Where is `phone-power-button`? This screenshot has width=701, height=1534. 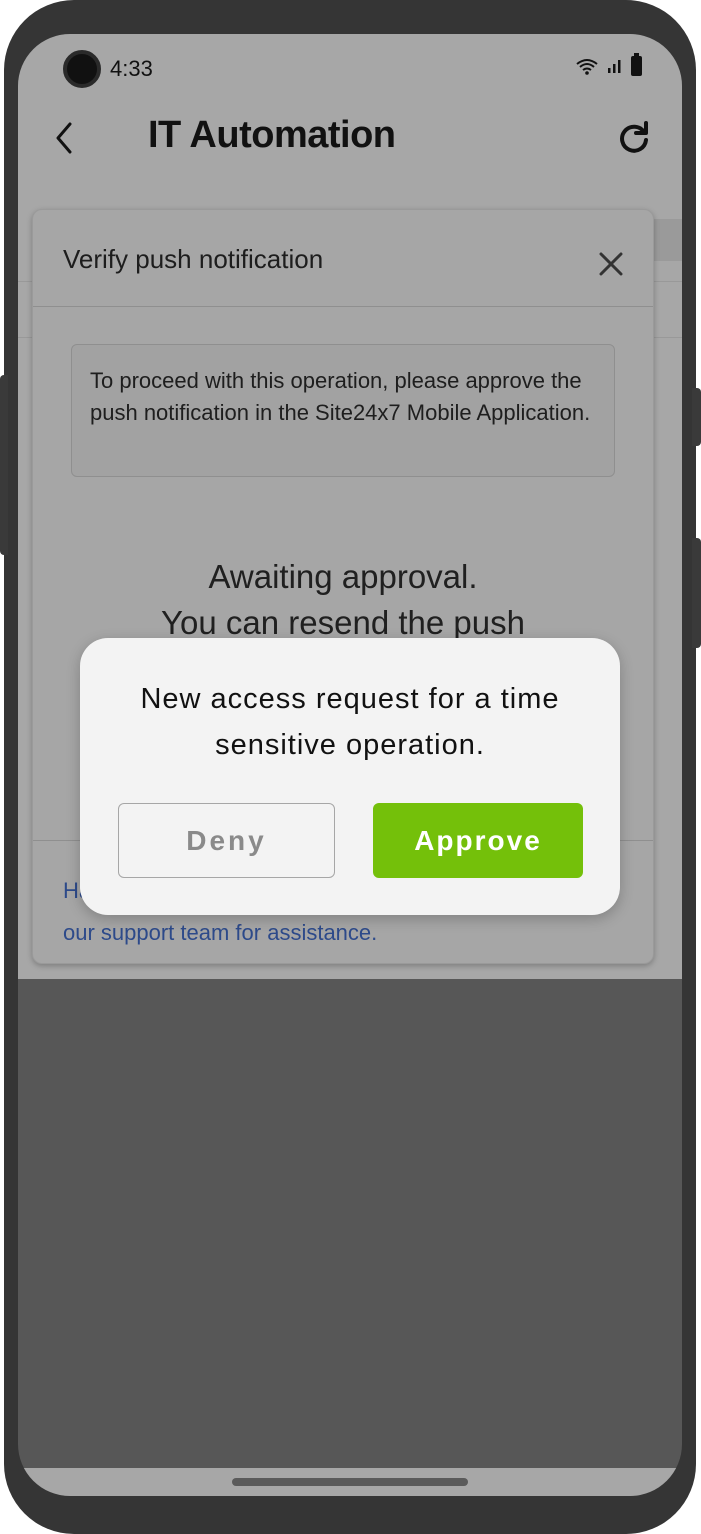
phone-power-button is located at coordinates (696, 417).